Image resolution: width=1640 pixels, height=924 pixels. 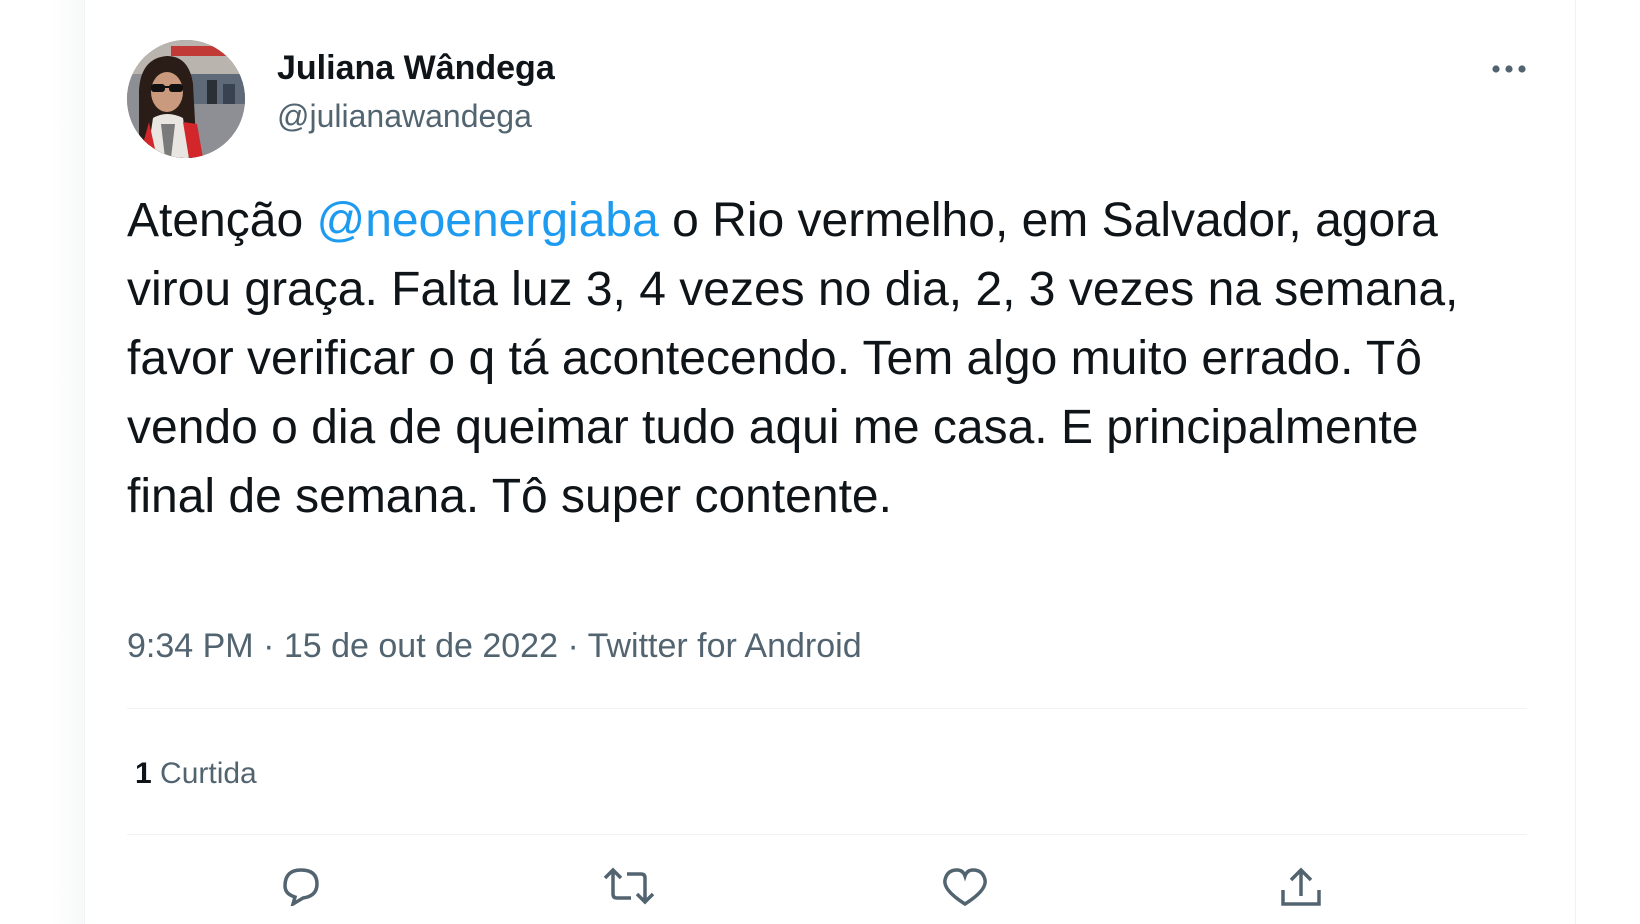 I want to click on likes-label: Curtida, so click(x=208, y=773).